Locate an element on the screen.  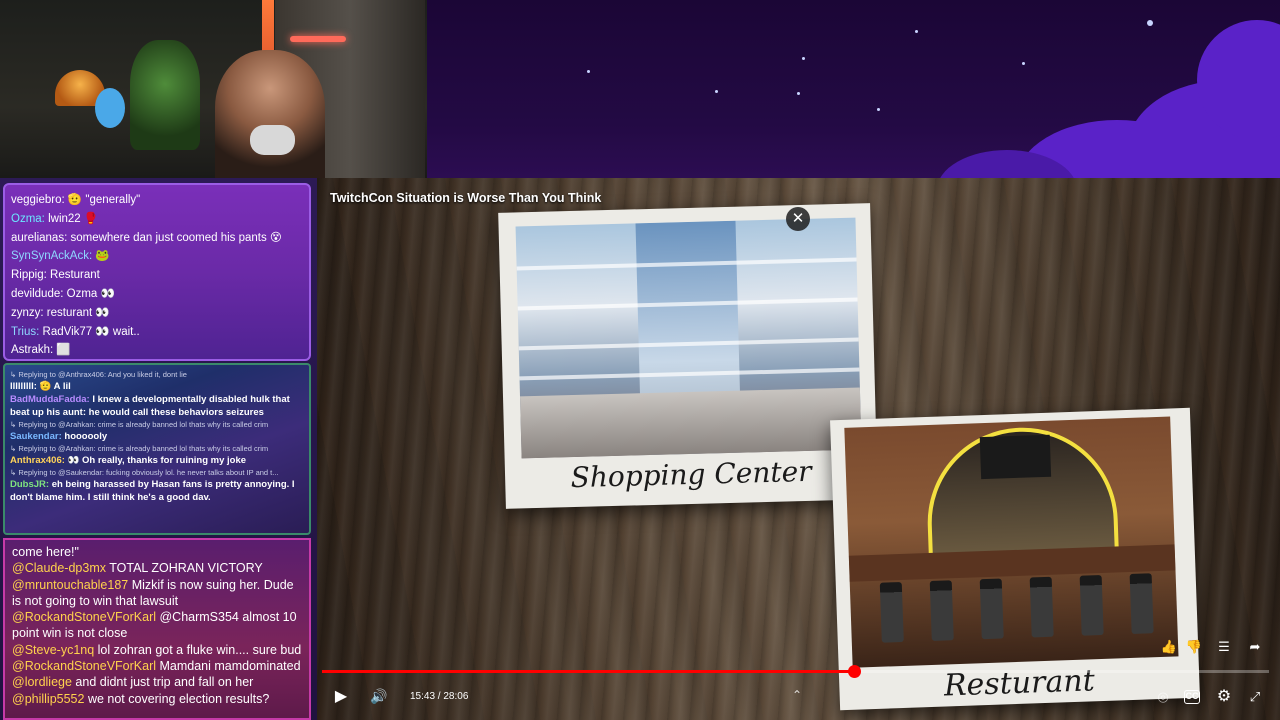
autoplay-icon: ◎ is located at coordinates (1163, 696).